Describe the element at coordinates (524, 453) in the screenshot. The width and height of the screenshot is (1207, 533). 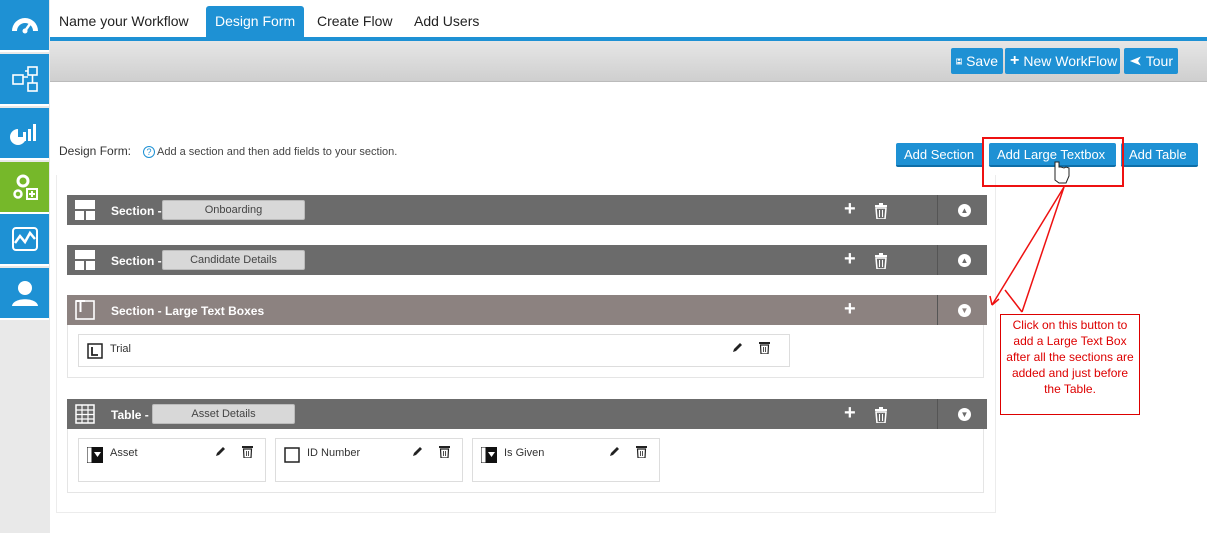
I see `field-label: Is Given` at that location.